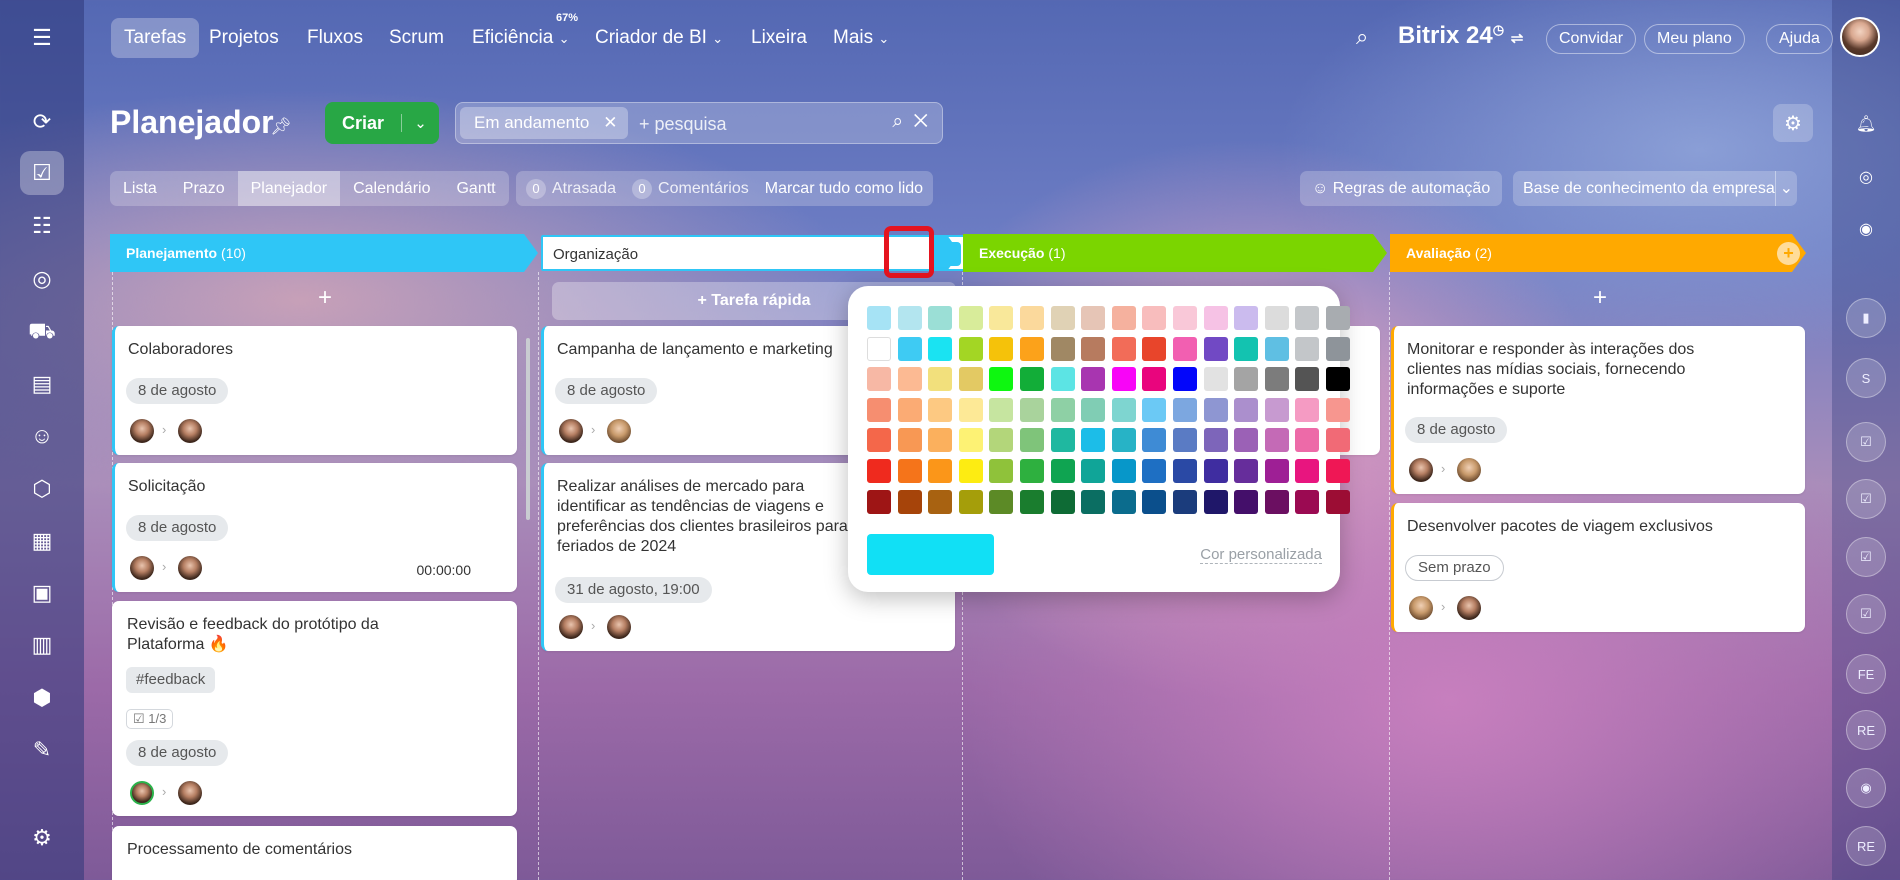 Image resolution: width=1900 pixels, height=880 pixels. Describe the element at coordinates (779, 38) in the screenshot. I see `nav-trash: Lixeira` at that location.